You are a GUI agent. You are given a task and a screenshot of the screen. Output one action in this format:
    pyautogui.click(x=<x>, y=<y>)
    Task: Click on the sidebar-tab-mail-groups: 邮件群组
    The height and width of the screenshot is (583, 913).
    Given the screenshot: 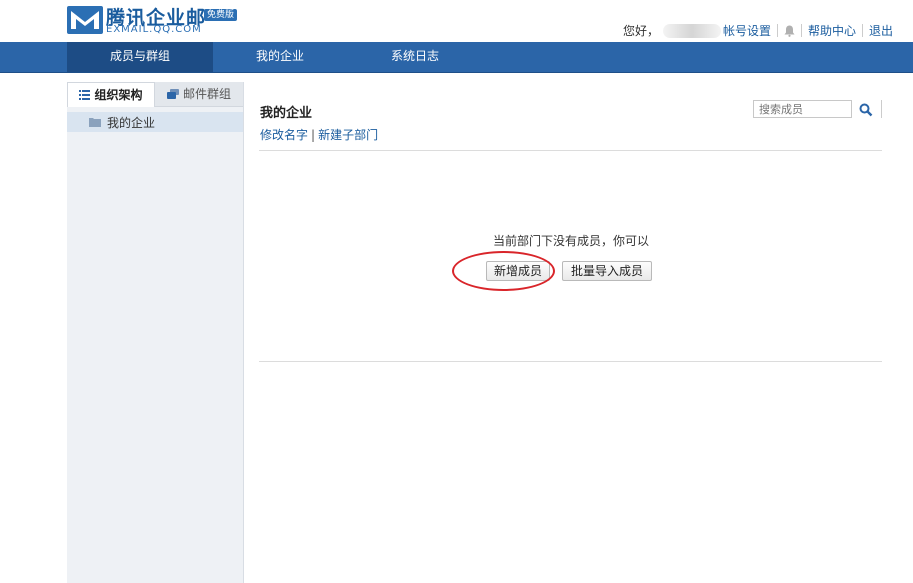 What is the action you would take?
    pyautogui.click(x=199, y=94)
    